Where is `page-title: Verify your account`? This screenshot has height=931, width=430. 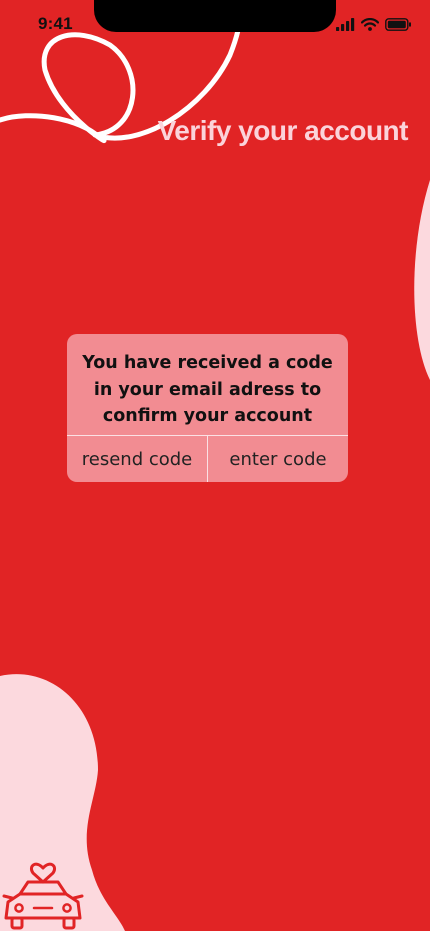 page-title: Verify your account is located at coordinates (283, 130).